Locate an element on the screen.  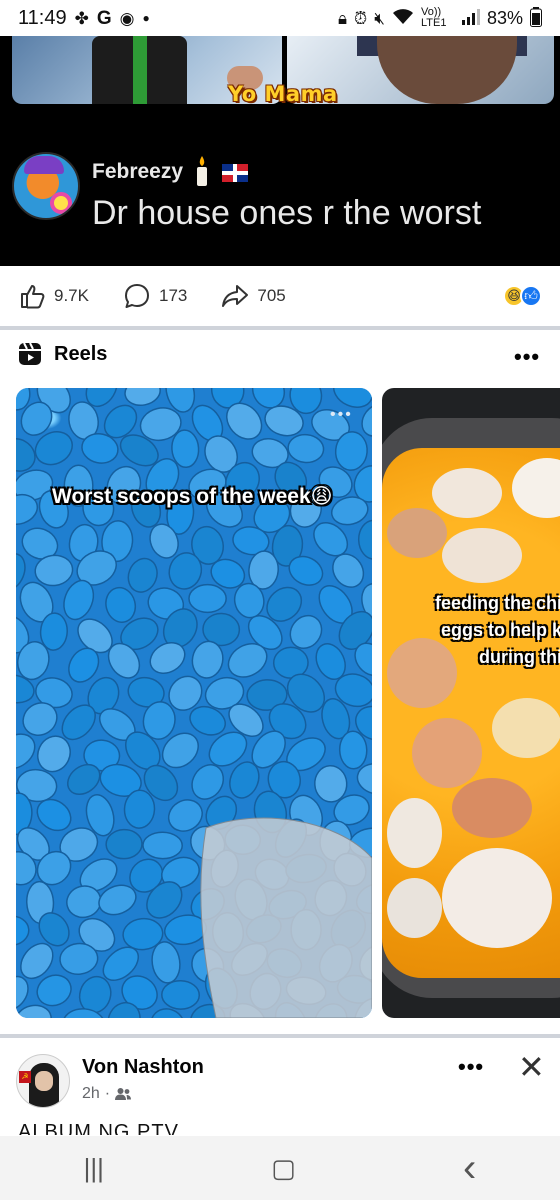
status-time: 11:49 is located at coordinates (42, 17).